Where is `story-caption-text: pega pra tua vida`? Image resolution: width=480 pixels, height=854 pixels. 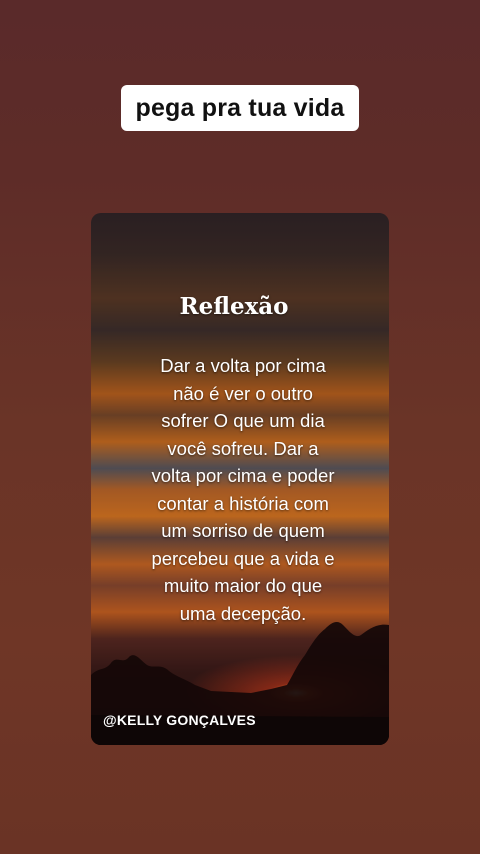
story-caption-text: pega pra tua vida is located at coordinates (240, 107).